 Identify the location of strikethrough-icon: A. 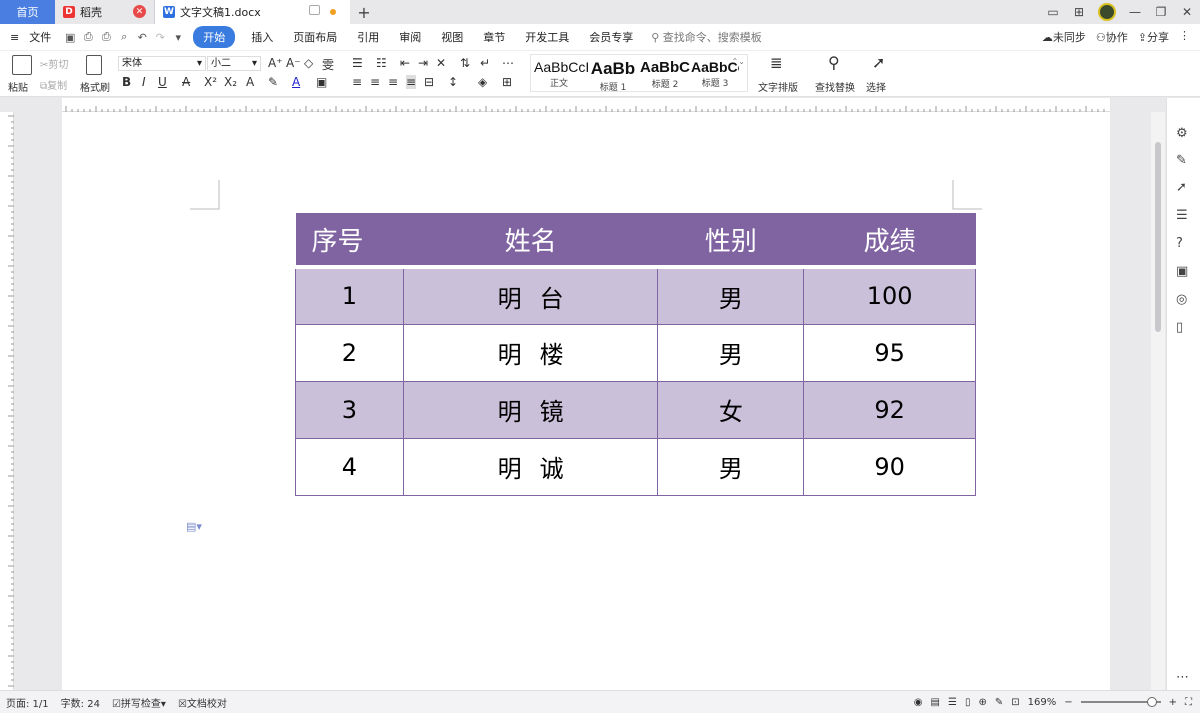
(186, 82).